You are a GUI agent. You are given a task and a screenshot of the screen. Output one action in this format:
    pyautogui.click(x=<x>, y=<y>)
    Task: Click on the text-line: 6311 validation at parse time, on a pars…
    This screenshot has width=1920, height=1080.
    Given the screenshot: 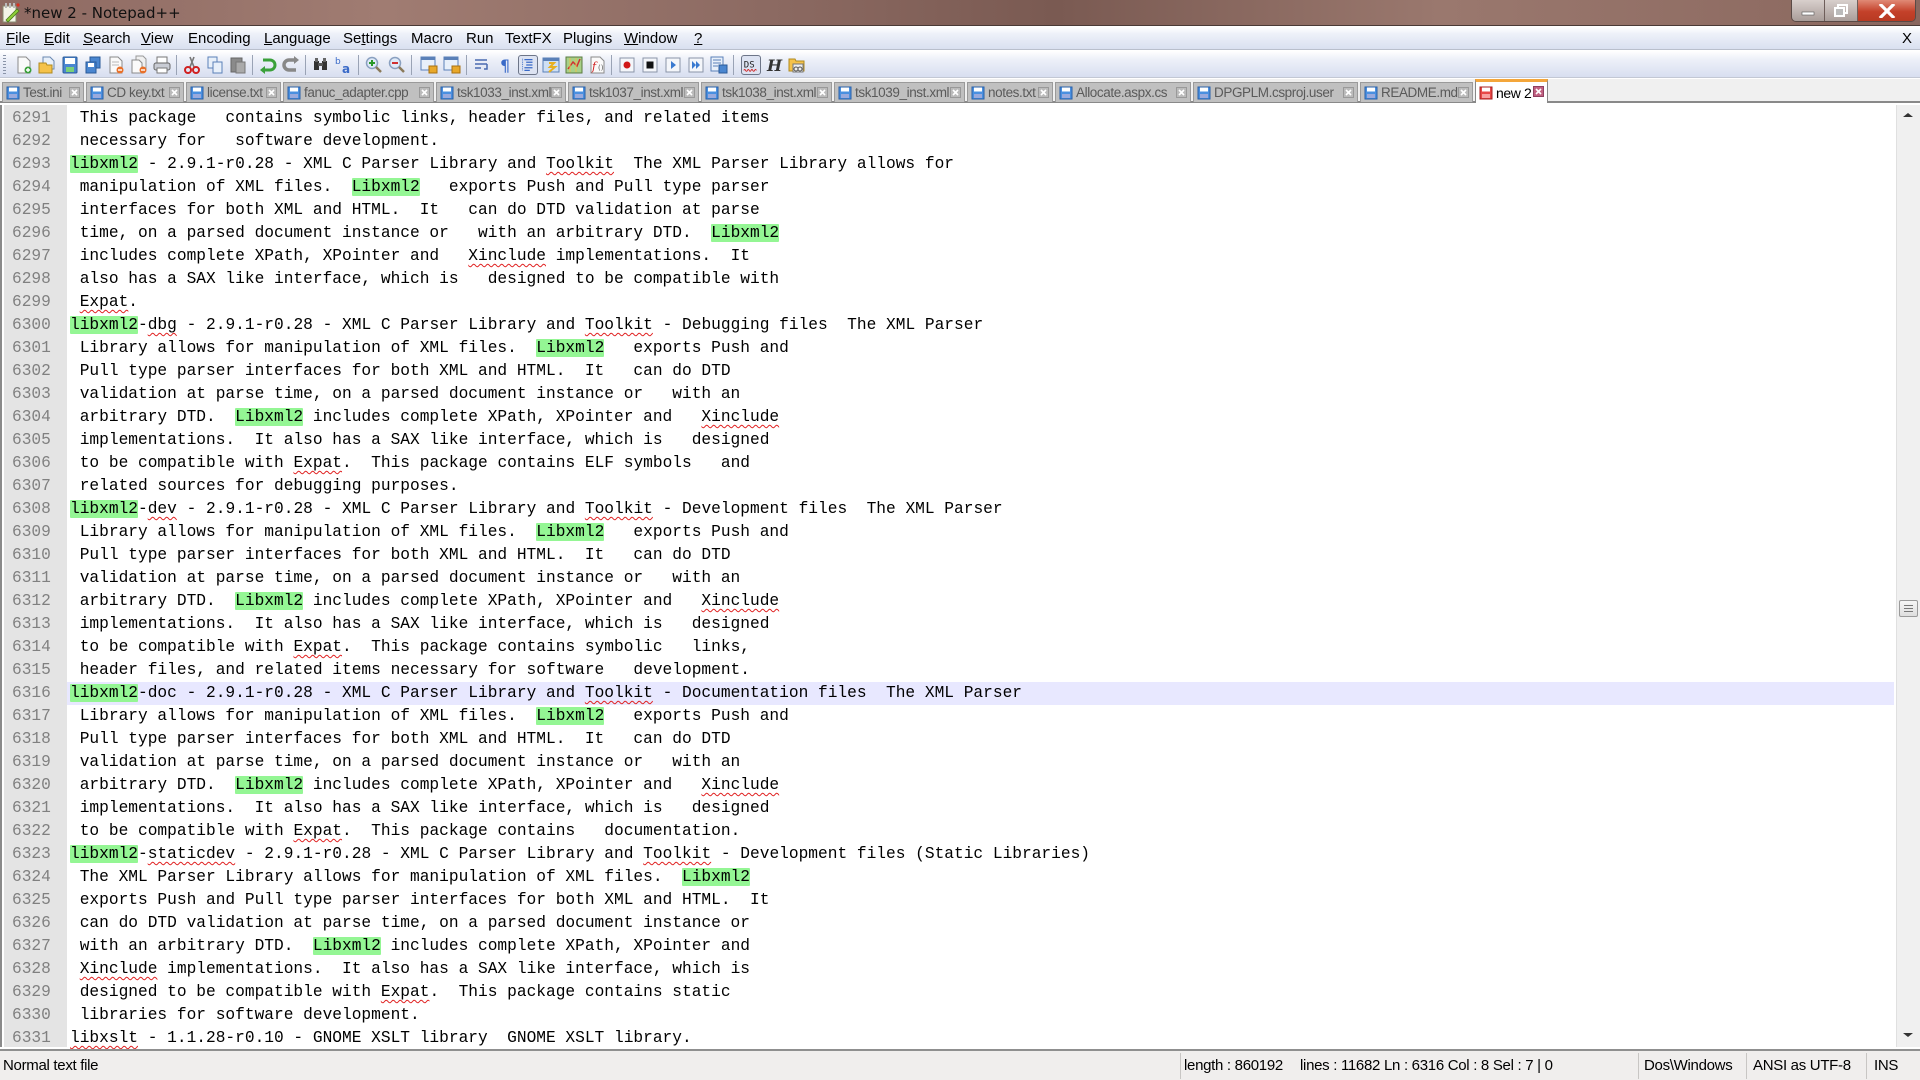 What is the action you would take?
    pyautogui.click(x=949, y=578)
    